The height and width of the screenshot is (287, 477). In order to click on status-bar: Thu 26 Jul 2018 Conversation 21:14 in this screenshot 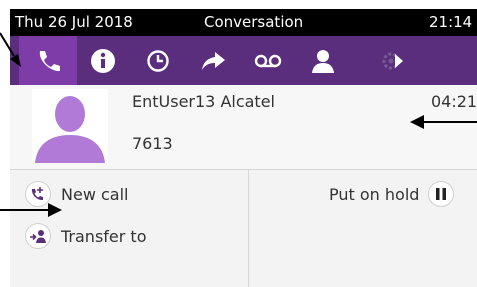, I will do `click(243, 22)`.